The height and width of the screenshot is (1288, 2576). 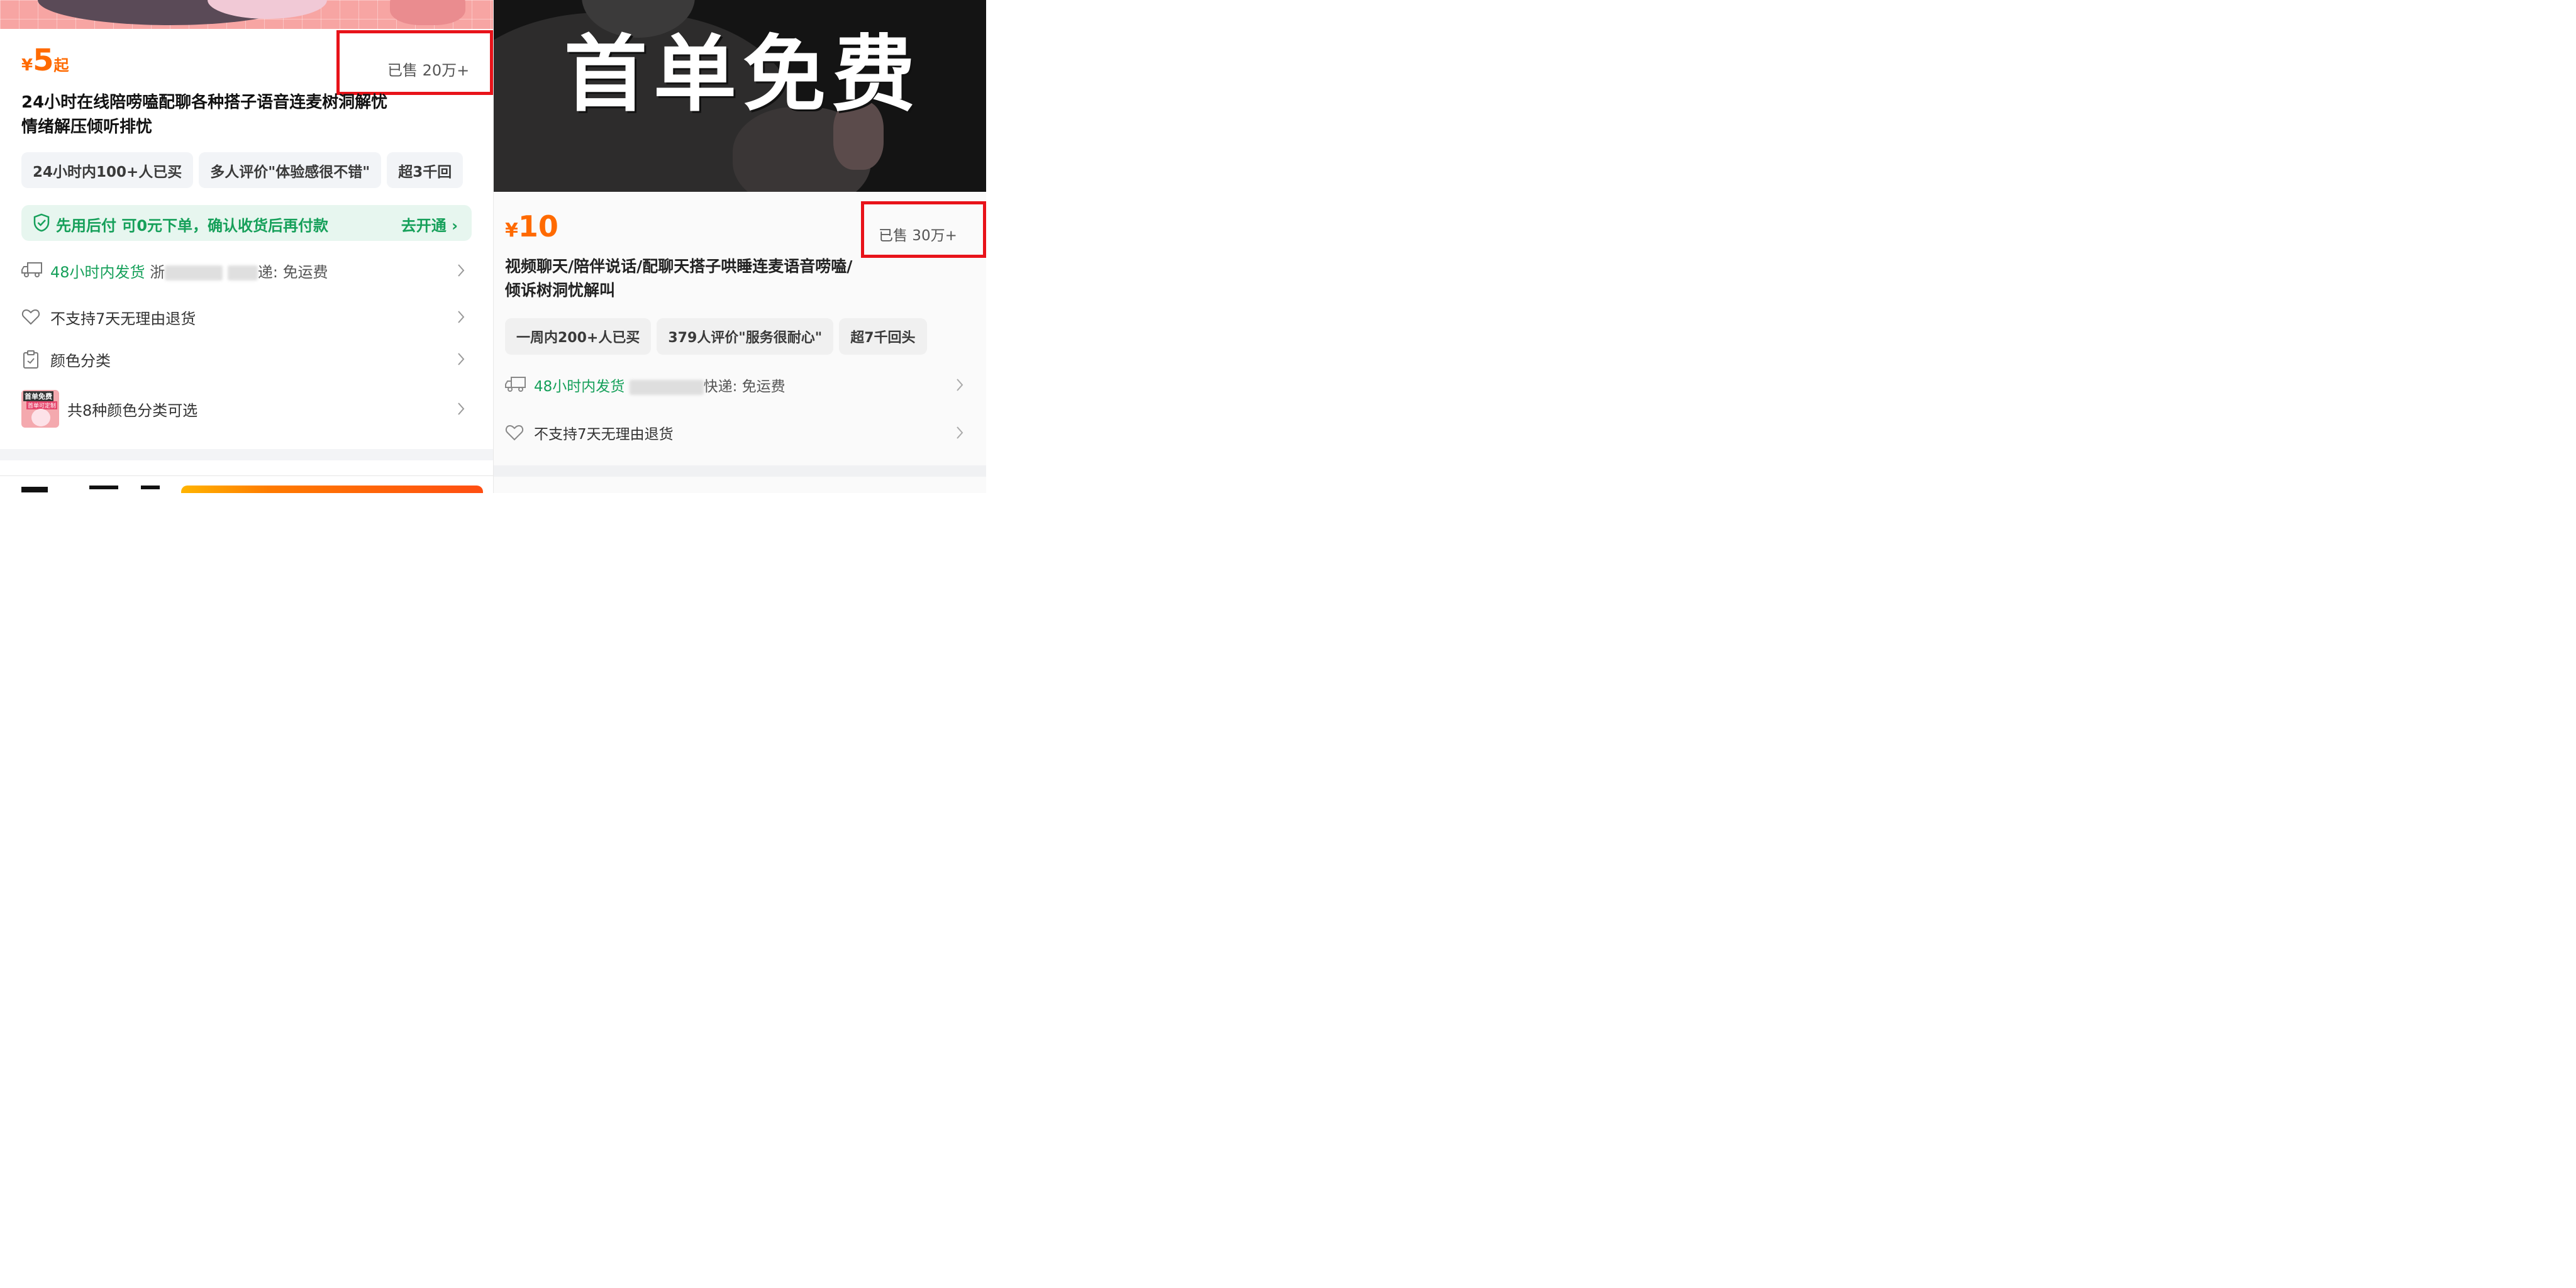 What do you see at coordinates (332, 489) in the screenshot?
I see `buy-button-strip` at bounding box center [332, 489].